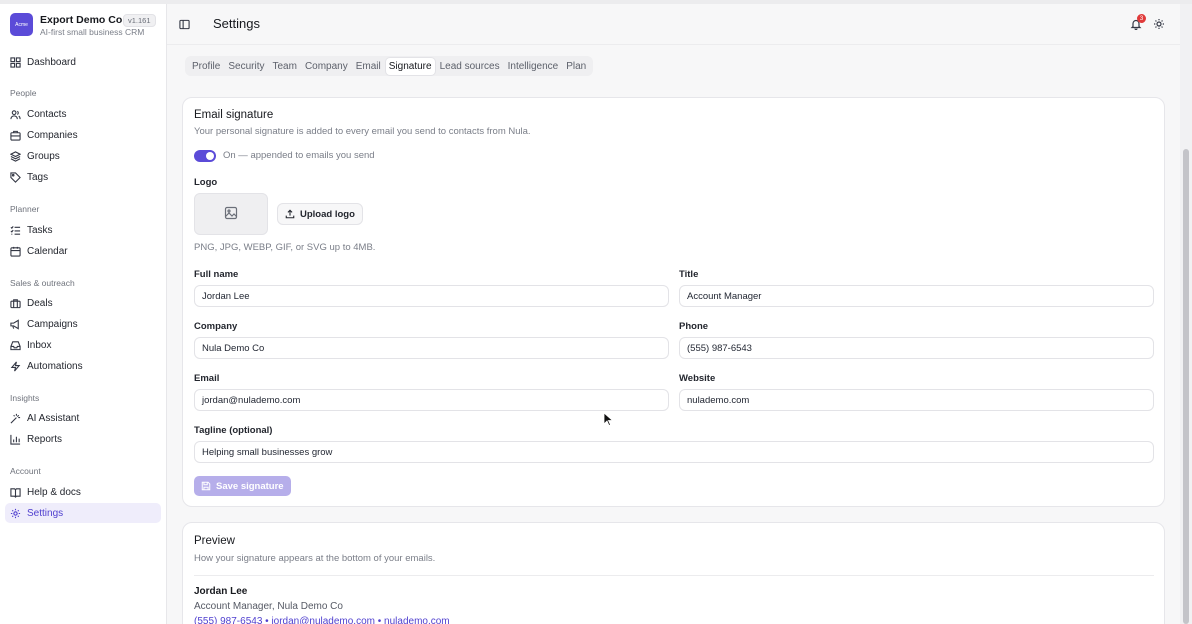 The height and width of the screenshot is (624, 1192). Describe the element at coordinates (51, 62) in the screenshot. I see `sidebar-item-label: Dashboard` at that location.